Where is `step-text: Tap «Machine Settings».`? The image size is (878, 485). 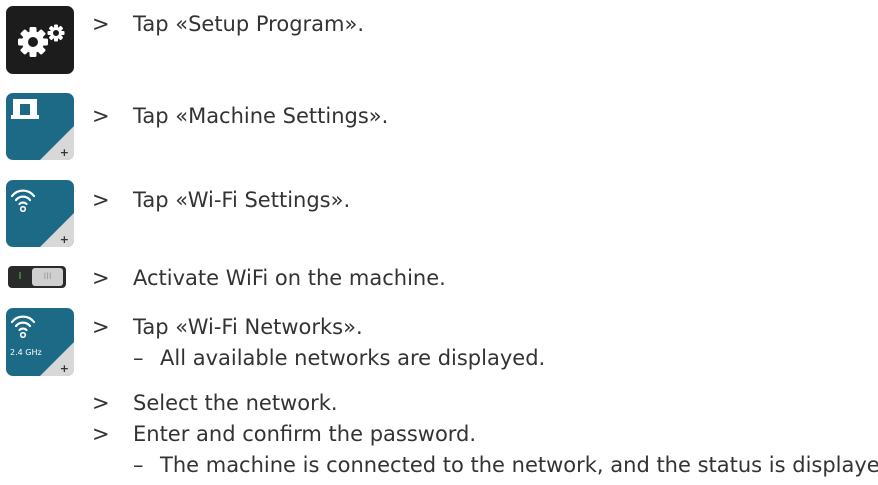
step-text: Tap «Machine Settings». is located at coordinates (261, 116).